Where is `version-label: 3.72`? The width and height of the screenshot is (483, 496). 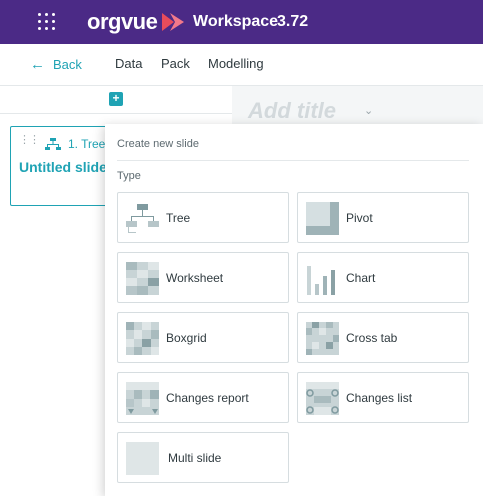
version-label: 3.72 is located at coordinates (293, 21).